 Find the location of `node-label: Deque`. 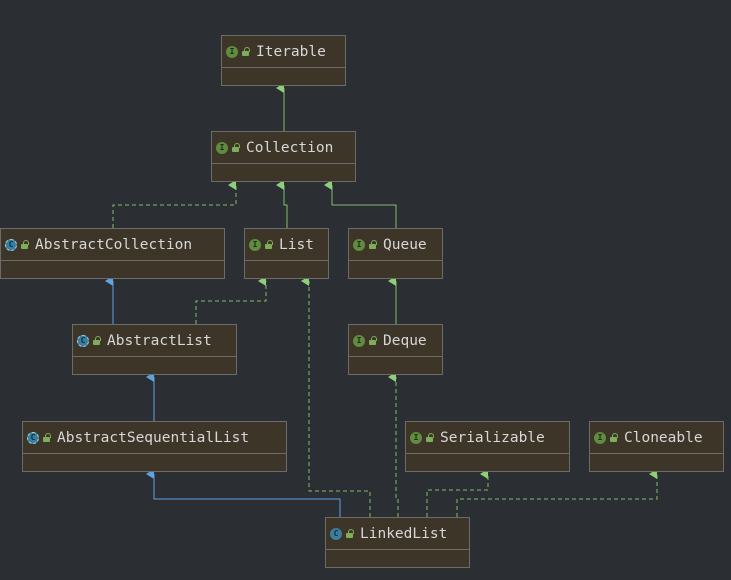

node-label: Deque is located at coordinates (405, 340).